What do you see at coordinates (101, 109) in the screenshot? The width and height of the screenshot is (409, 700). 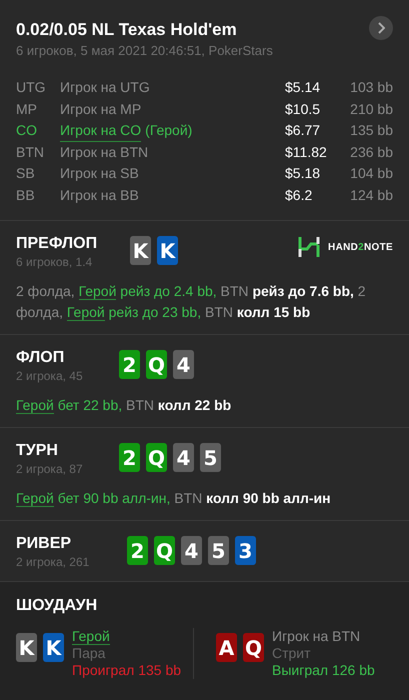 I see `player-name: Игрок на MP` at bounding box center [101, 109].